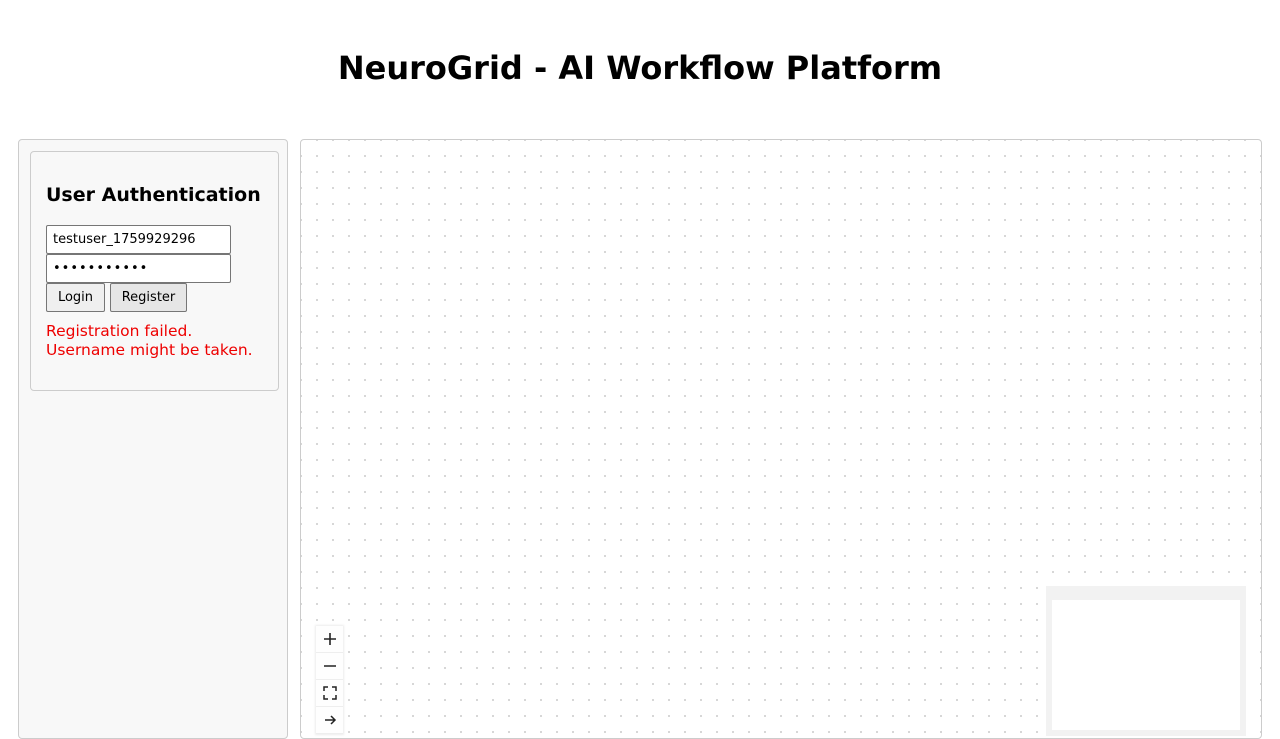  Describe the element at coordinates (138, 268) in the screenshot. I see `password-input` at that location.